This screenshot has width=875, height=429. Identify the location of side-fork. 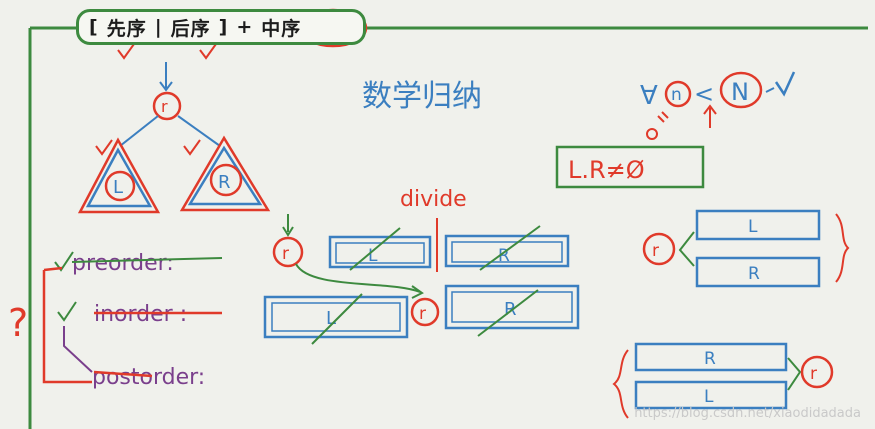
(686, 249).